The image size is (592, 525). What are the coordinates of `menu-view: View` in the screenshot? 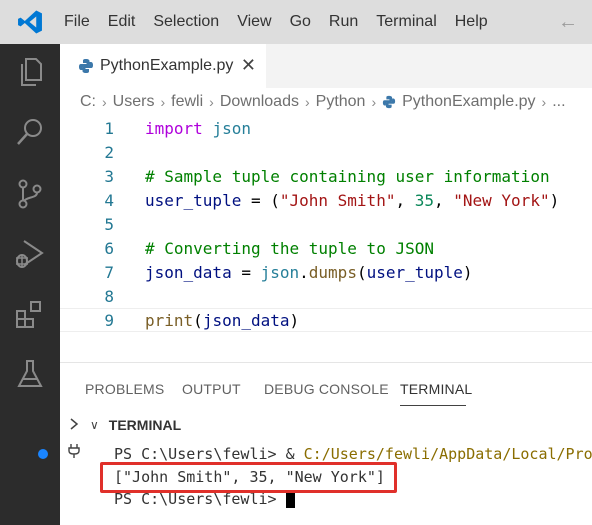 It's located at (254, 22).